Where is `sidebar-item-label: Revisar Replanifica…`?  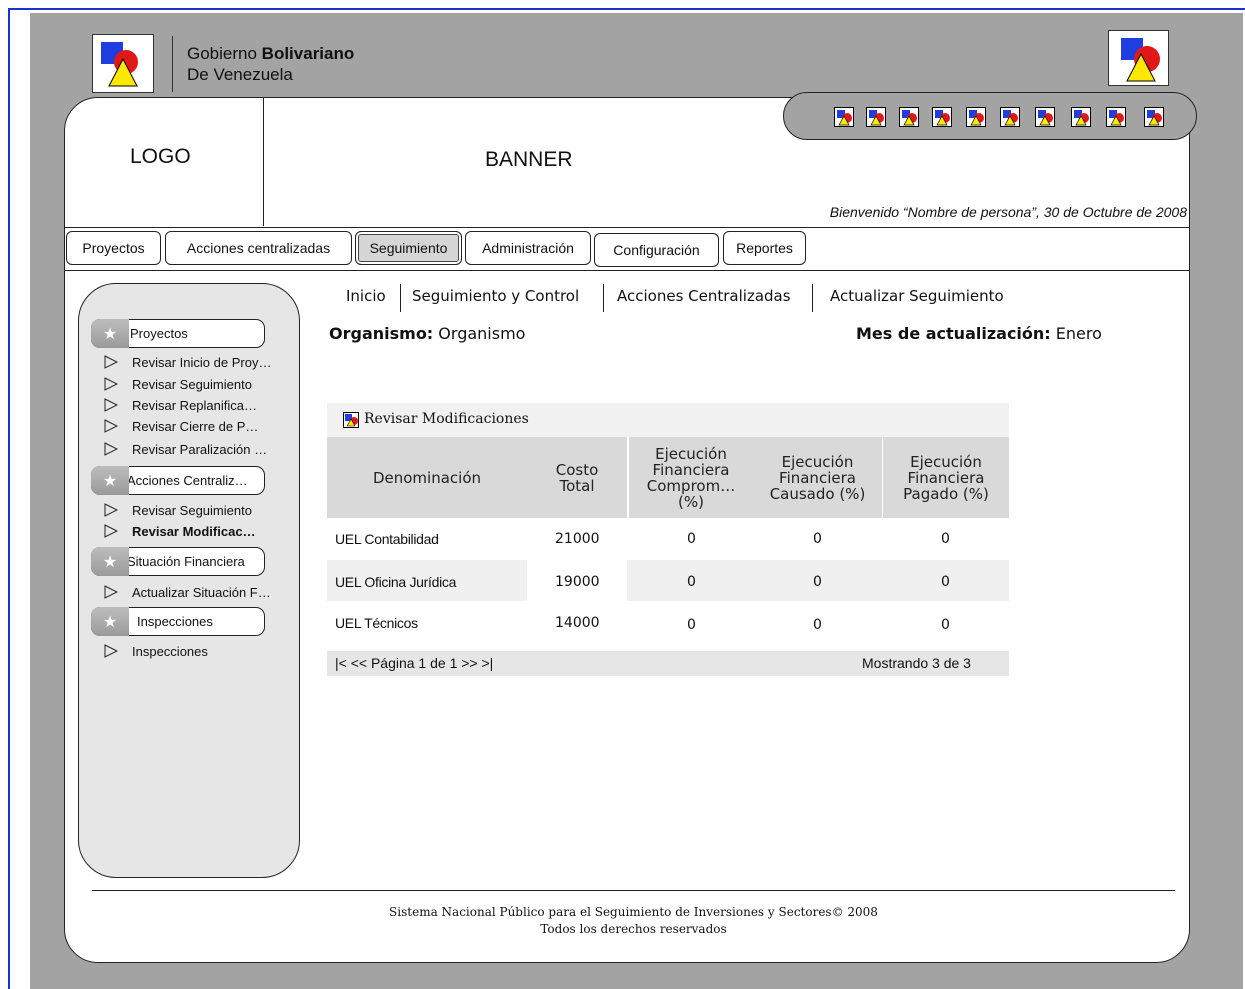 sidebar-item-label: Revisar Replanifica… is located at coordinates (194, 405).